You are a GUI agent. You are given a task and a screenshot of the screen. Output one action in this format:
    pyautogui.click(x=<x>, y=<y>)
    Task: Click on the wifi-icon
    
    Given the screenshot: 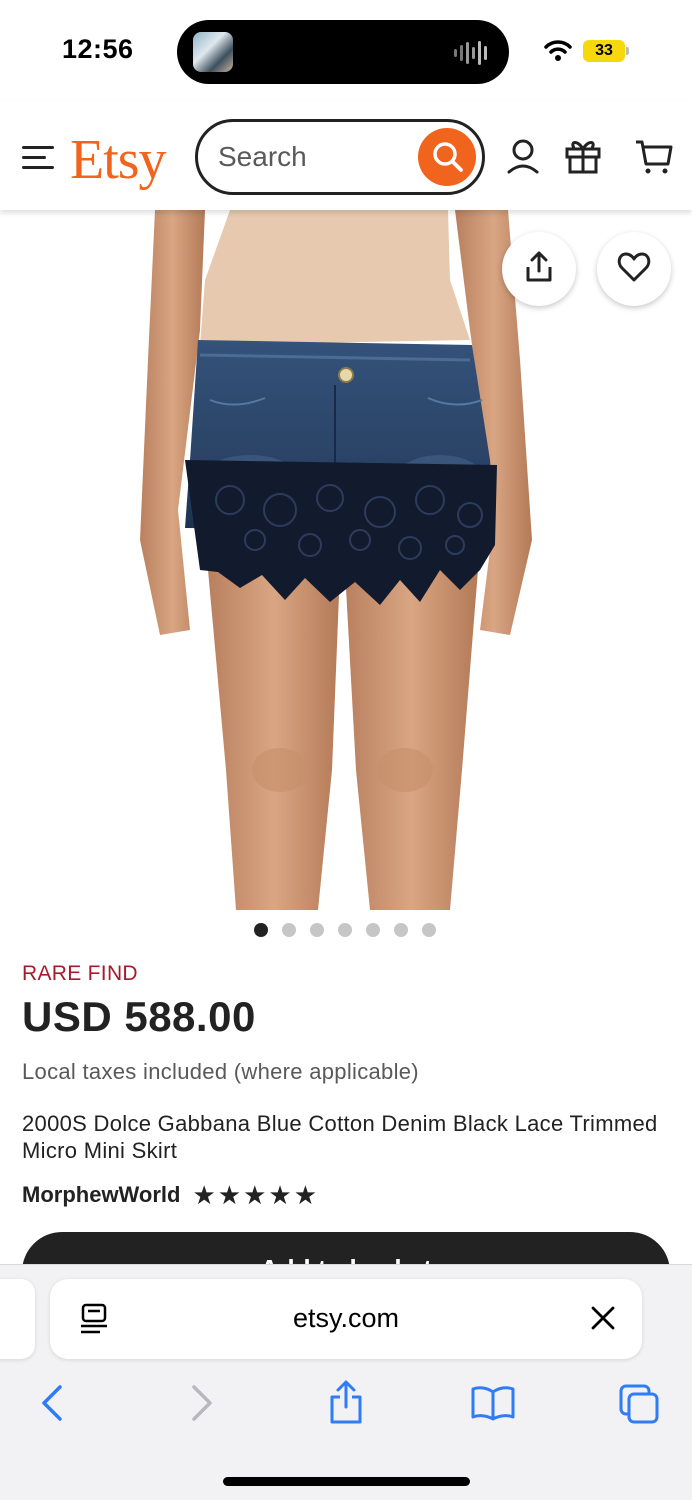 What is the action you would take?
    pyautogui.click(x=558, y=50)
    